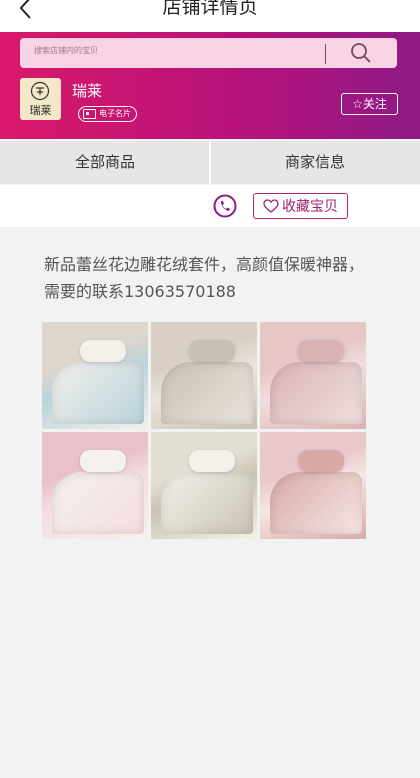 The width and height of the screenshot is (420, 778). I want to click on business-card-label: 电子名片, so click(115, 113).